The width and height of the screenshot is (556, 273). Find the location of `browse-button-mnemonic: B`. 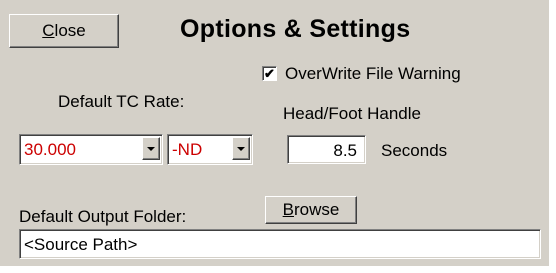

browse-button-mnemonic: B is located at coordinates (288, 209).